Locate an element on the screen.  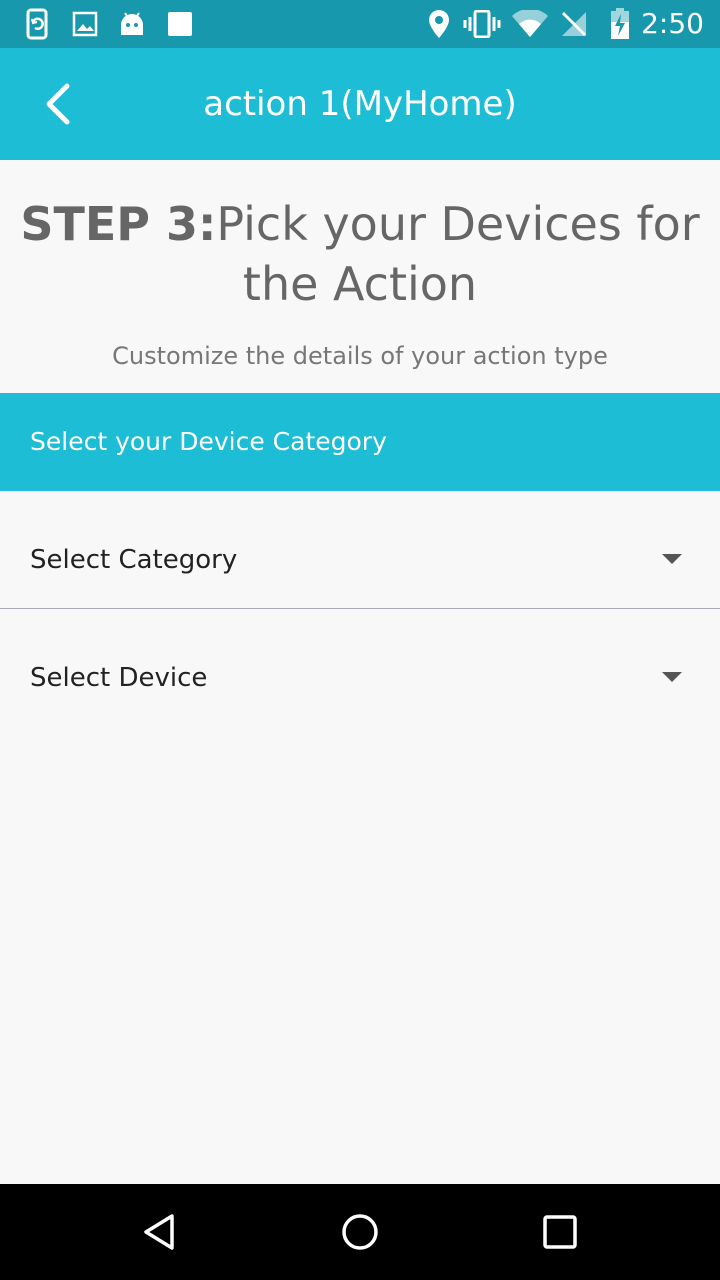
nav-back-button is located at coordinates (160, 1232).